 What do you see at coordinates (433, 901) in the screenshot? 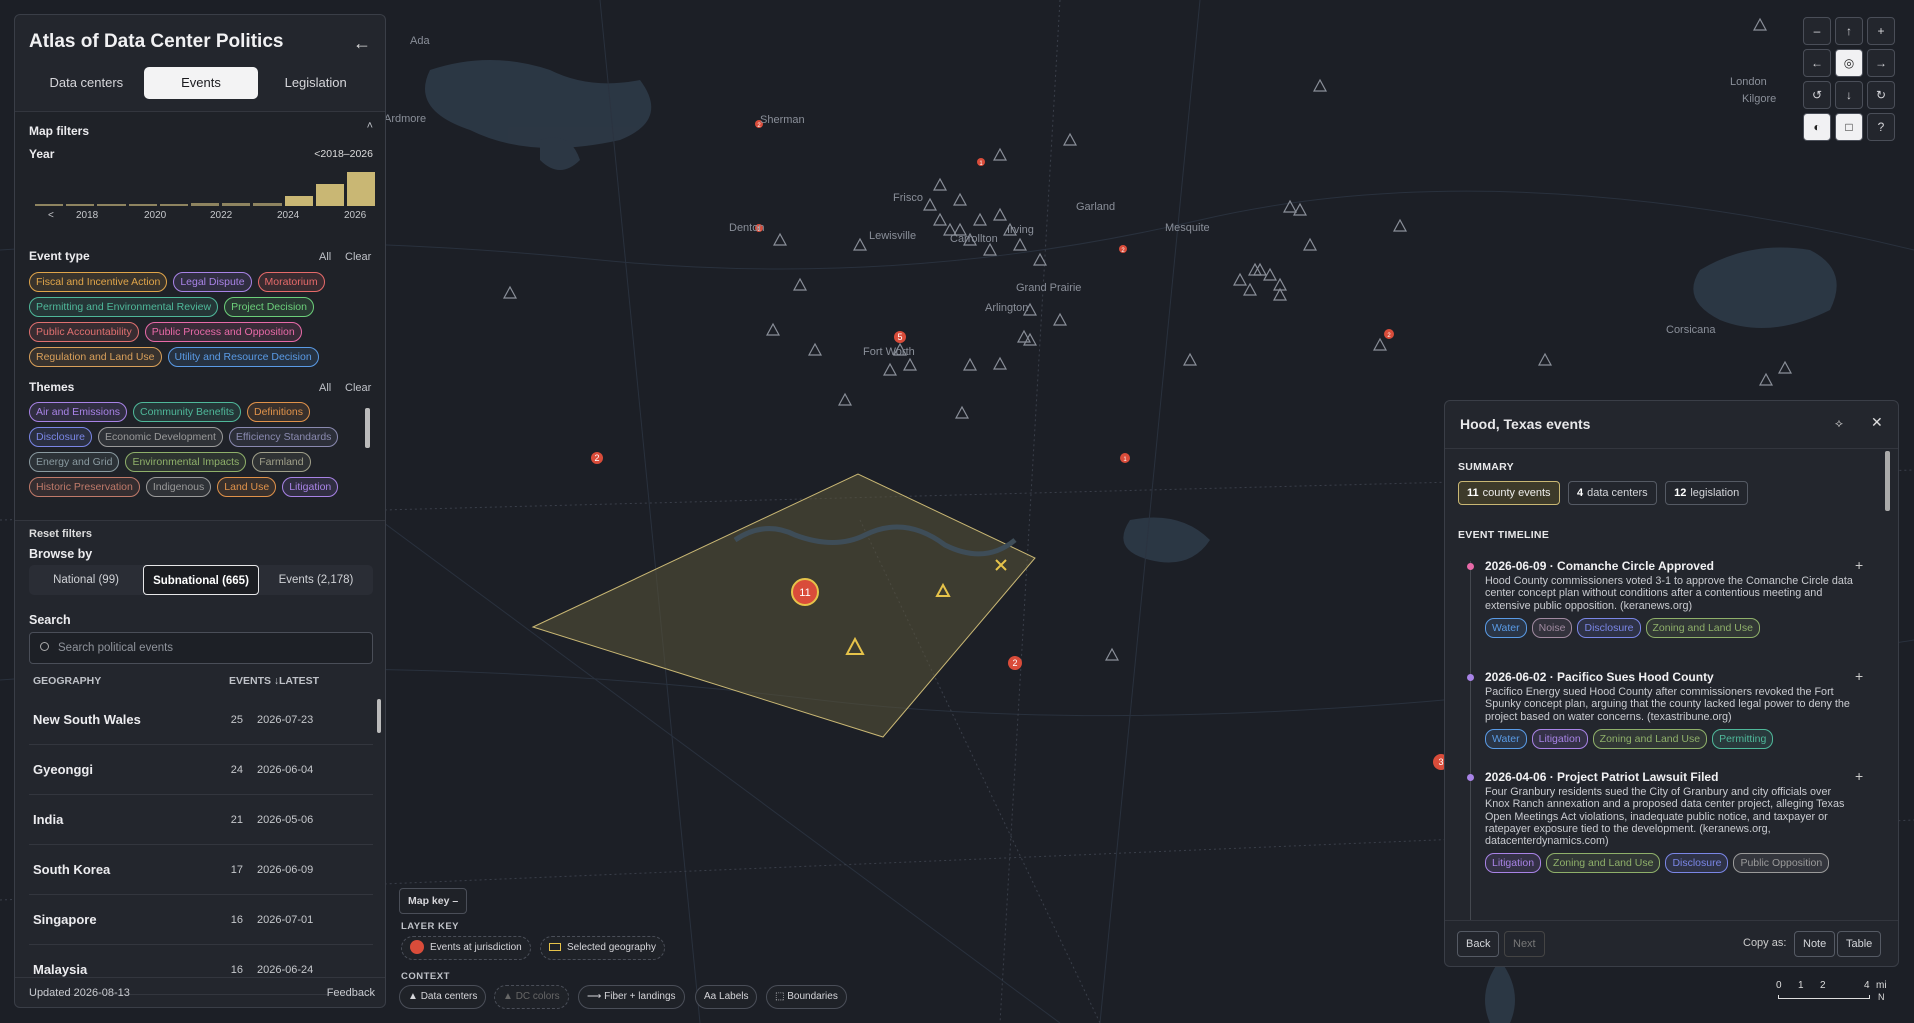
I see `map-key-button: Map key –` at bounding box center [433, 901].